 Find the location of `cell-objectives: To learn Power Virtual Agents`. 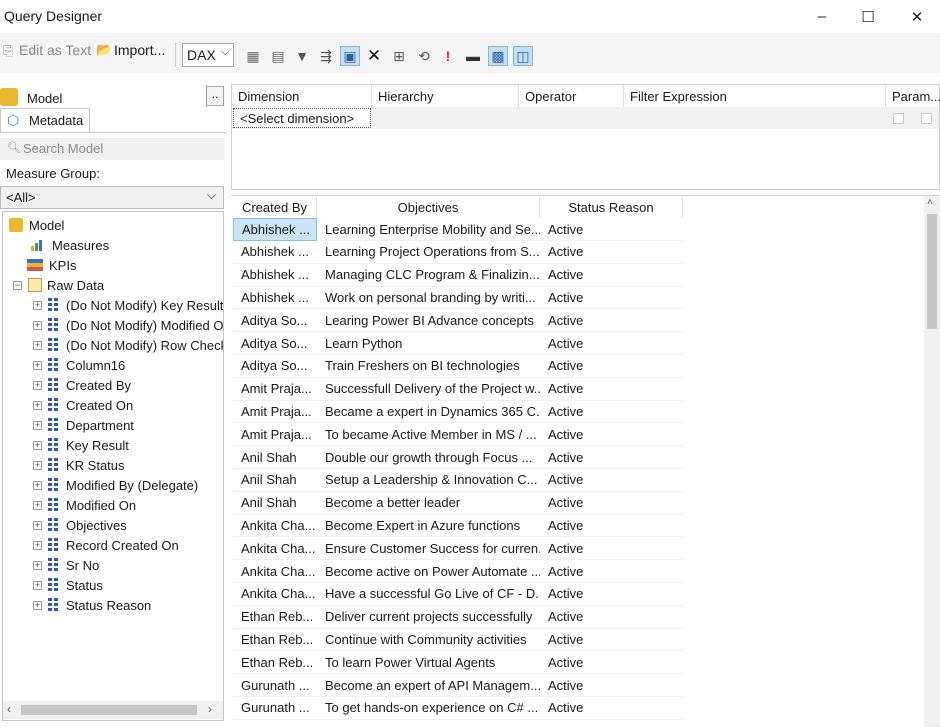

cell-objectives: To learn Power Virtual Agents is located at coordinates (428, 663).